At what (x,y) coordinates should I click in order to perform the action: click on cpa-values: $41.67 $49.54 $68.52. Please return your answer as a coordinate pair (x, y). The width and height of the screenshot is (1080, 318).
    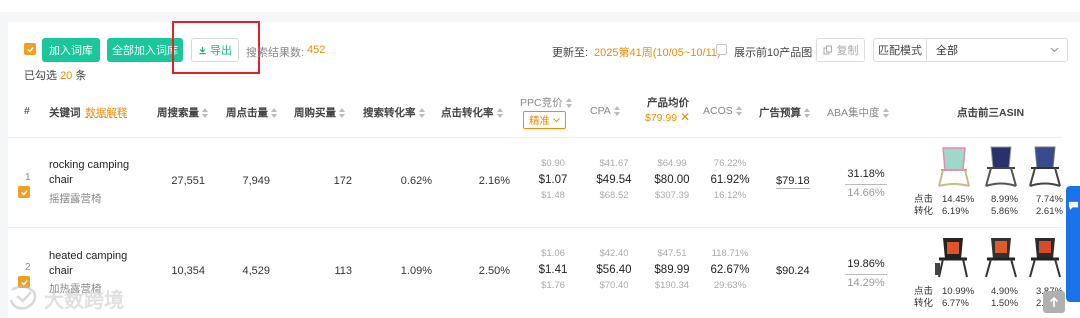
    Looking at the image, I should click on (614, 180).